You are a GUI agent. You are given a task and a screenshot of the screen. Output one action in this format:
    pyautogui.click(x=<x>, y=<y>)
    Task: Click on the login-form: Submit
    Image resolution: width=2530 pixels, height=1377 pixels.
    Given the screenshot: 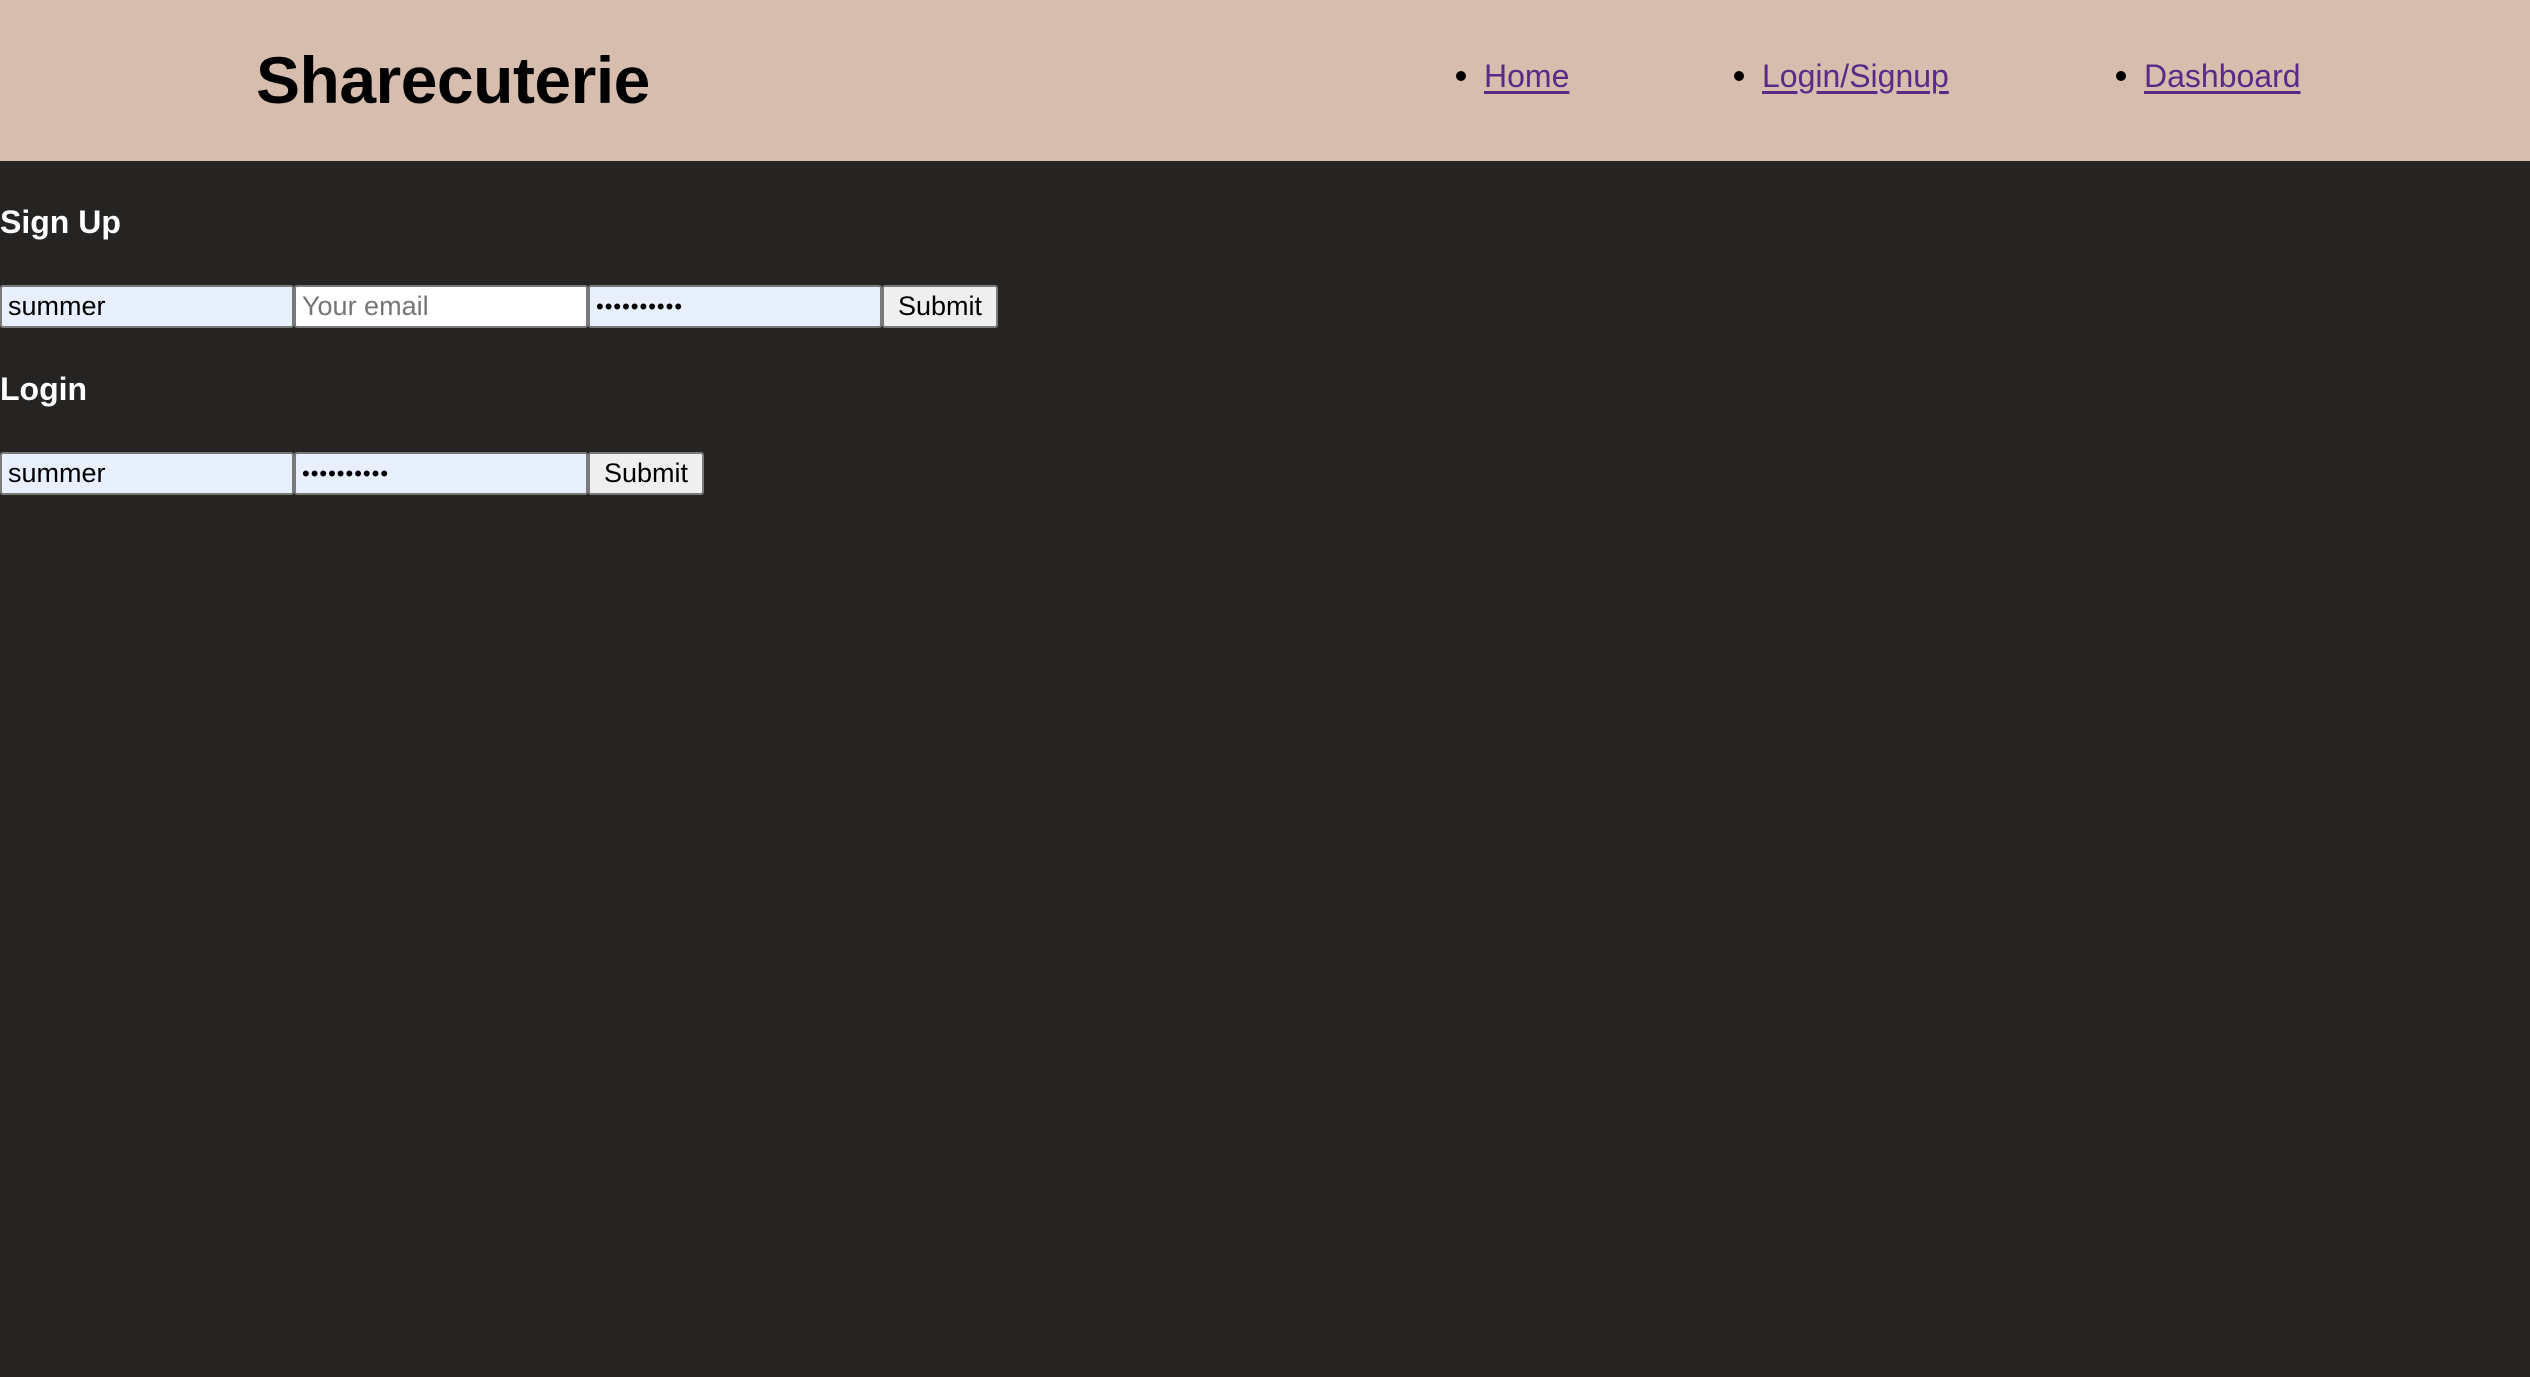 What is the action you would take?
    pyautogui.click(x=352, y=474)
    